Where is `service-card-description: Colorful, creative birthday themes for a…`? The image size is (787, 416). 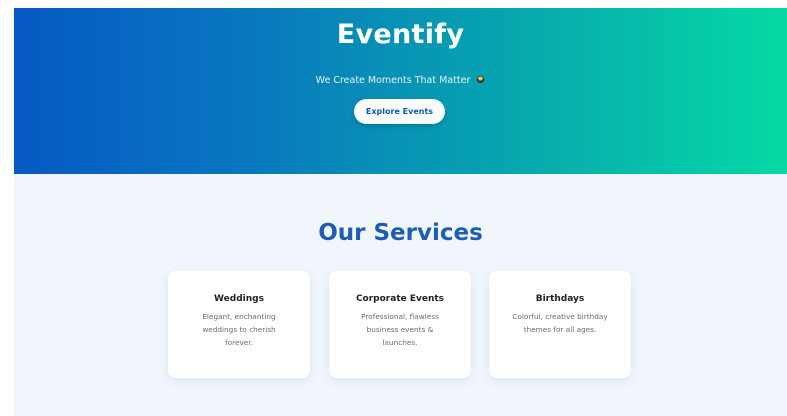
service-card-description: Colorful, creative birthday themes for a… is located at coordinates (560, 323).